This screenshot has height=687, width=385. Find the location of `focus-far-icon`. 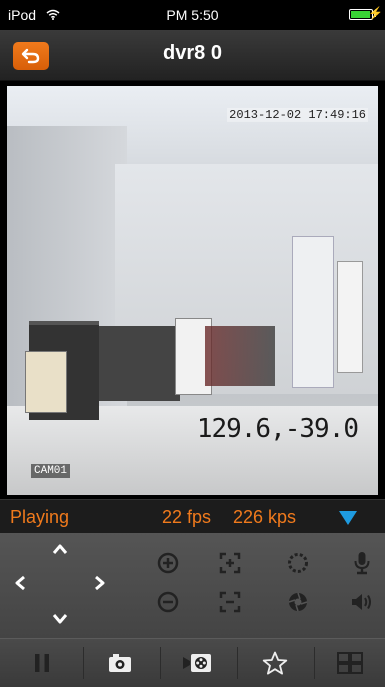

focus-far-icon is located at coordinates (230, 602).